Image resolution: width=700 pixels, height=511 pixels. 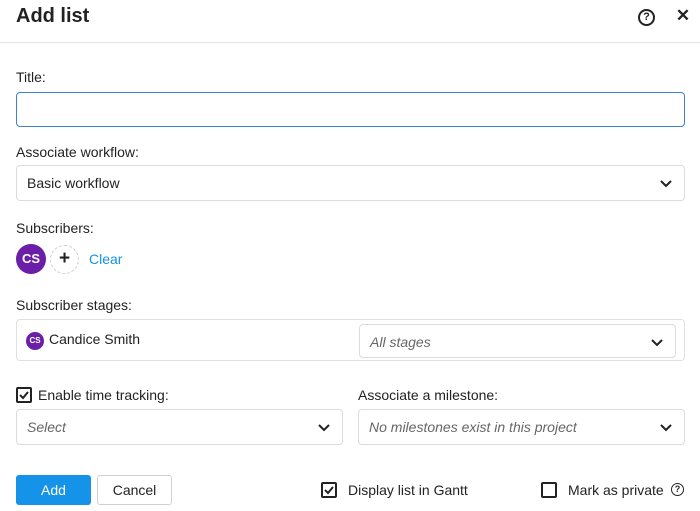 What do you see at coordinates (31, 77) in the screenshot?
I see `title-label: Title:` at bounding box center [31, 77].